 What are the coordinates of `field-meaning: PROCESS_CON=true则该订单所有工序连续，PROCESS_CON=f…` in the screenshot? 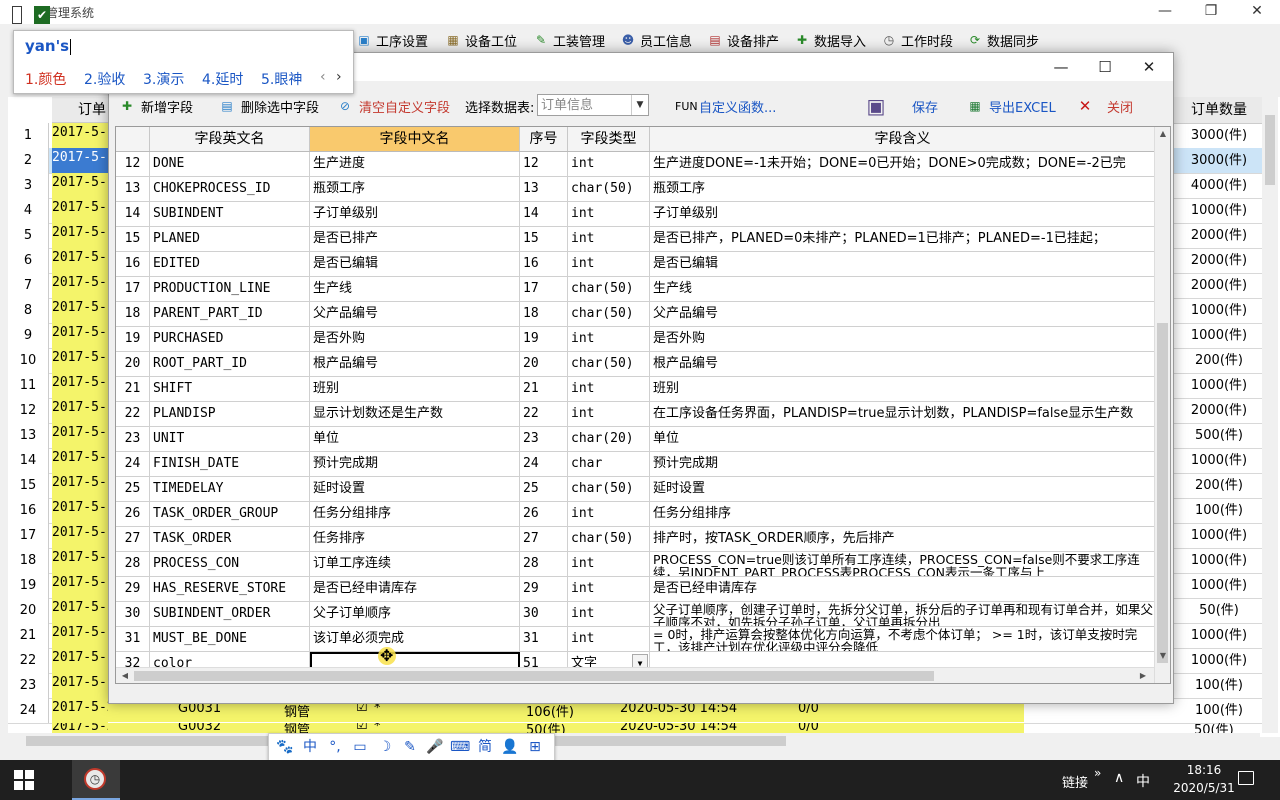 It's located at (903, 564).